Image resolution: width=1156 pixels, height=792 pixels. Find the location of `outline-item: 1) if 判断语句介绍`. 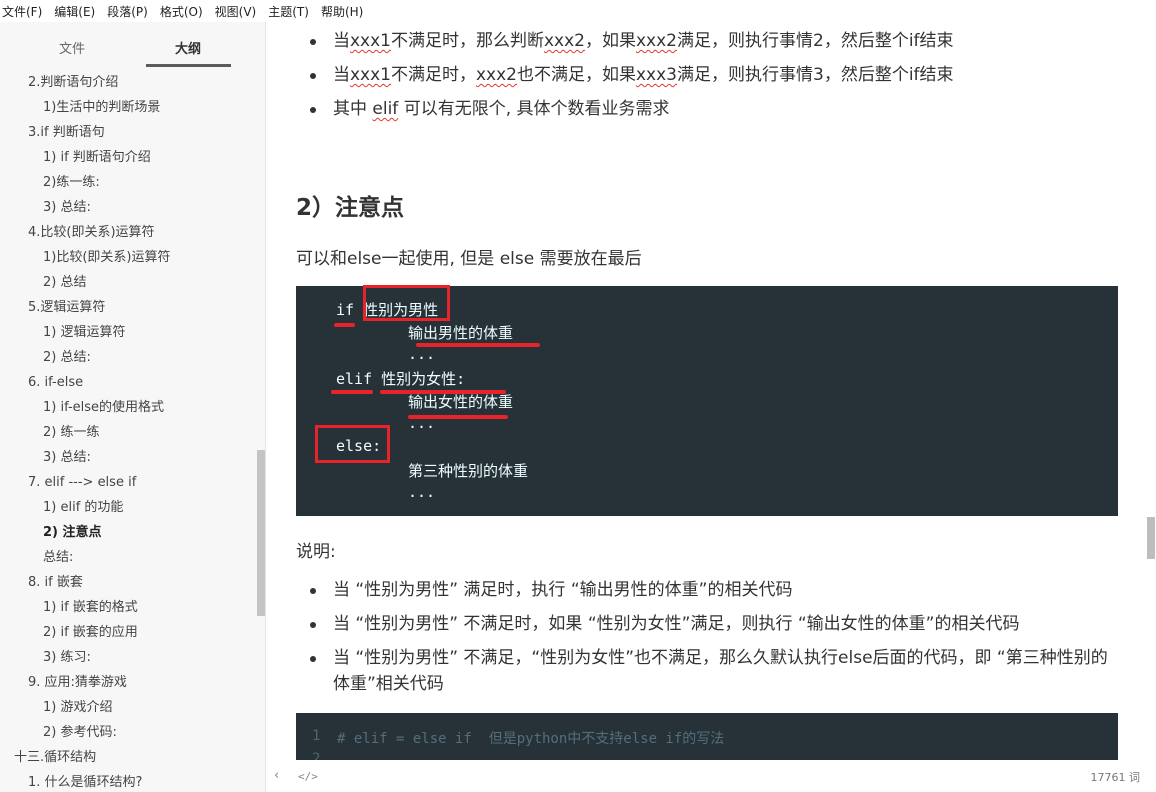

outline-item: 1) if 判断语句介绍 is located at coordinates (130, 157).